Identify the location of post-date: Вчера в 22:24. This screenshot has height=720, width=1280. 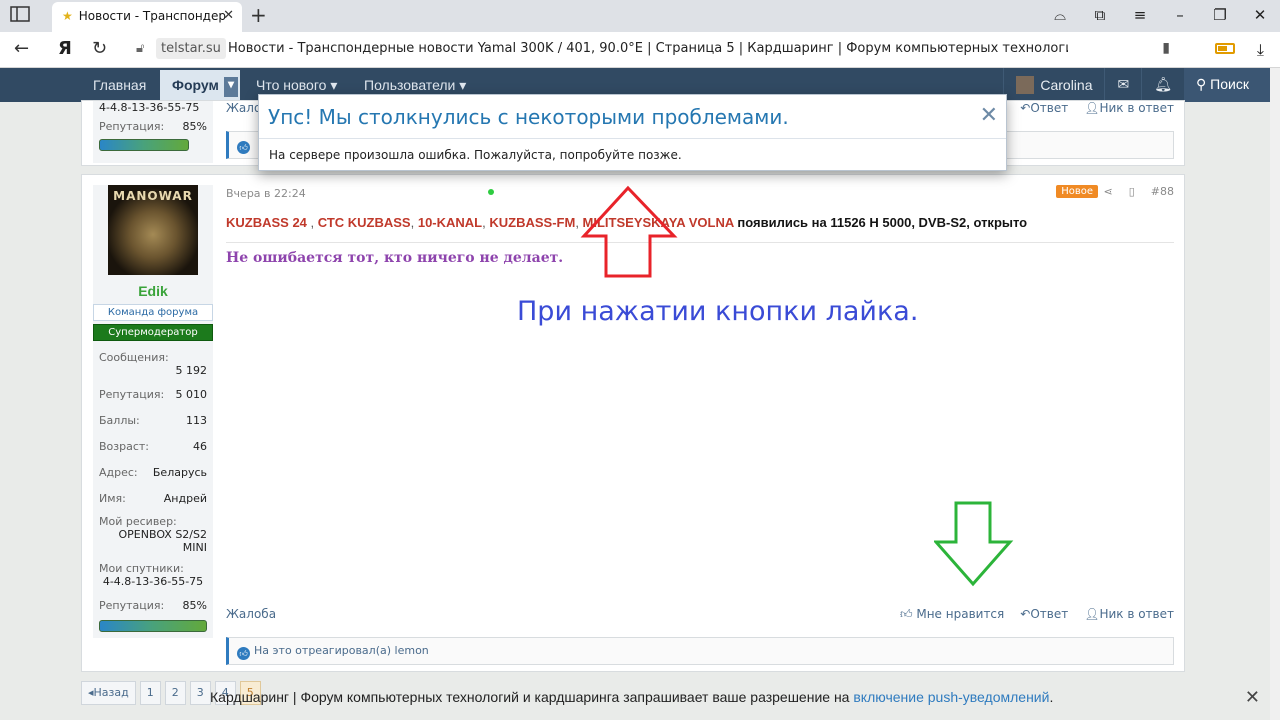
(266, 193).